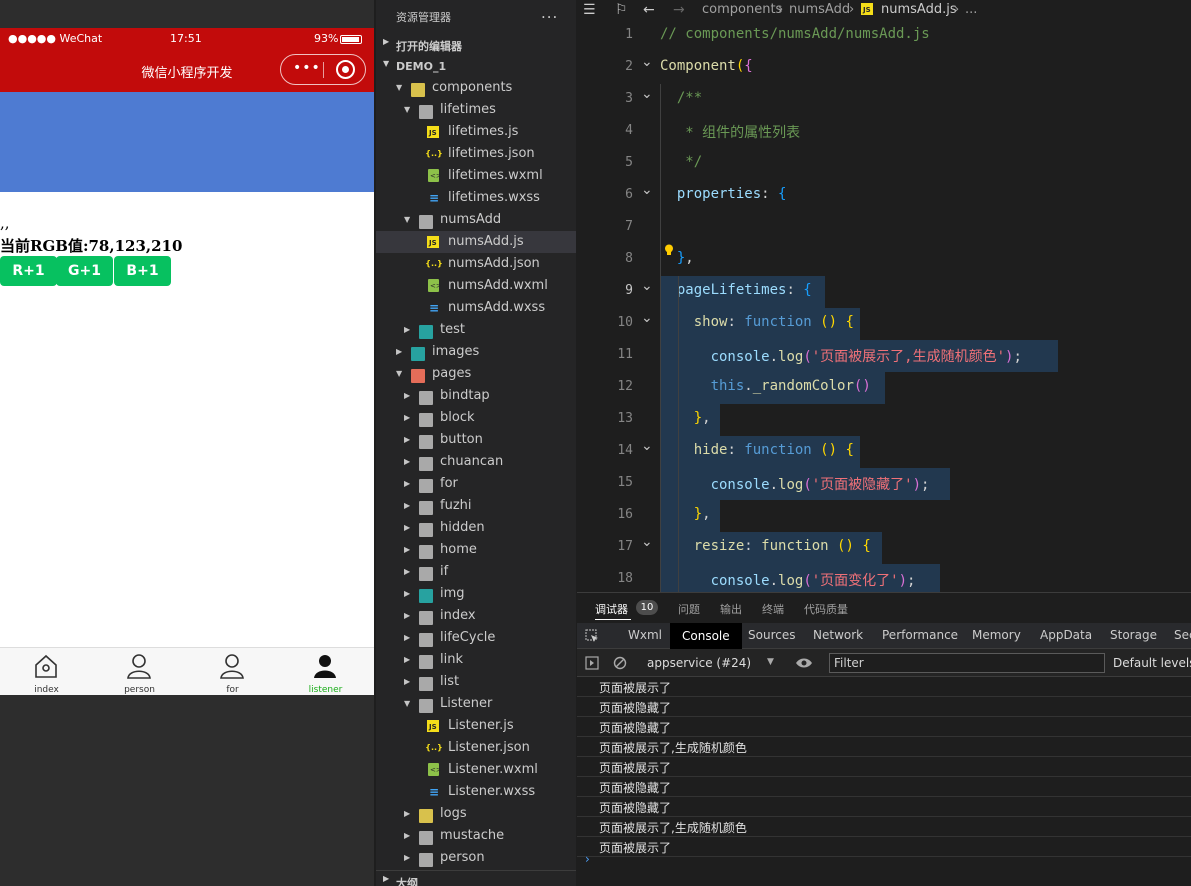 The width and height of the screenshot is (1191, 886). I want to click on code-line: 16 },, so click(884, 516).